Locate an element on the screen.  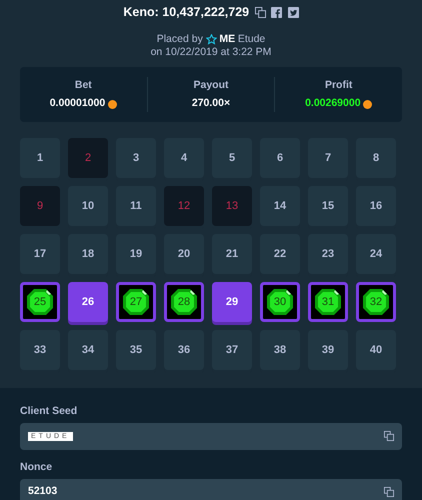
twitter-icon is located at coordinates (293, 12).